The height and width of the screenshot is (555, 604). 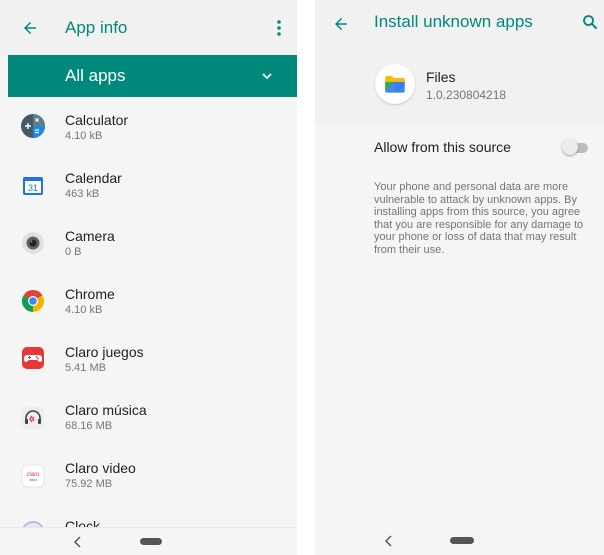 What do you see at coordinates (85, 368) in the screenshot?
I see `app-size: 5.41 MB` at bounding box center [85, 368].